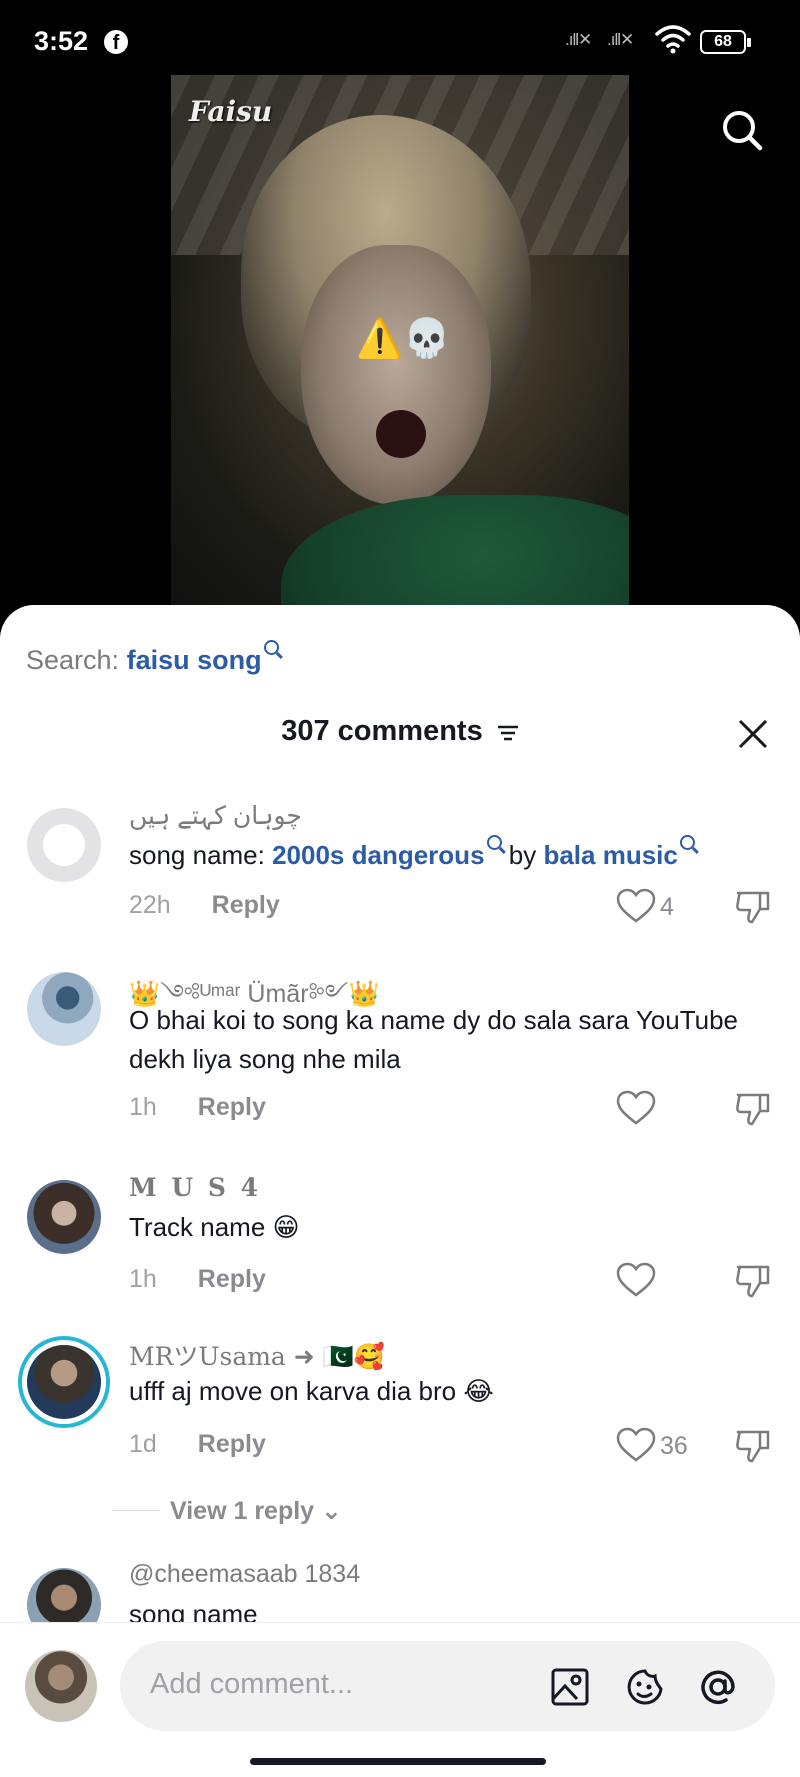  What do you see at coordinates (136, 1510) in the screenshot?
I see `divider` at bounding box center [136, 1510].